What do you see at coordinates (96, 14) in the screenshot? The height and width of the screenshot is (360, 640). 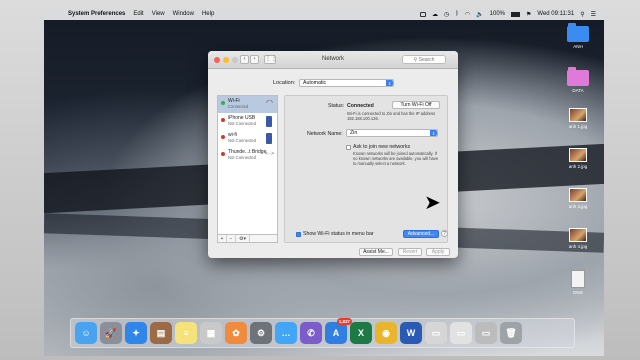 I see `menu-app-name: System Preferences` at bounding box center [96, 14].